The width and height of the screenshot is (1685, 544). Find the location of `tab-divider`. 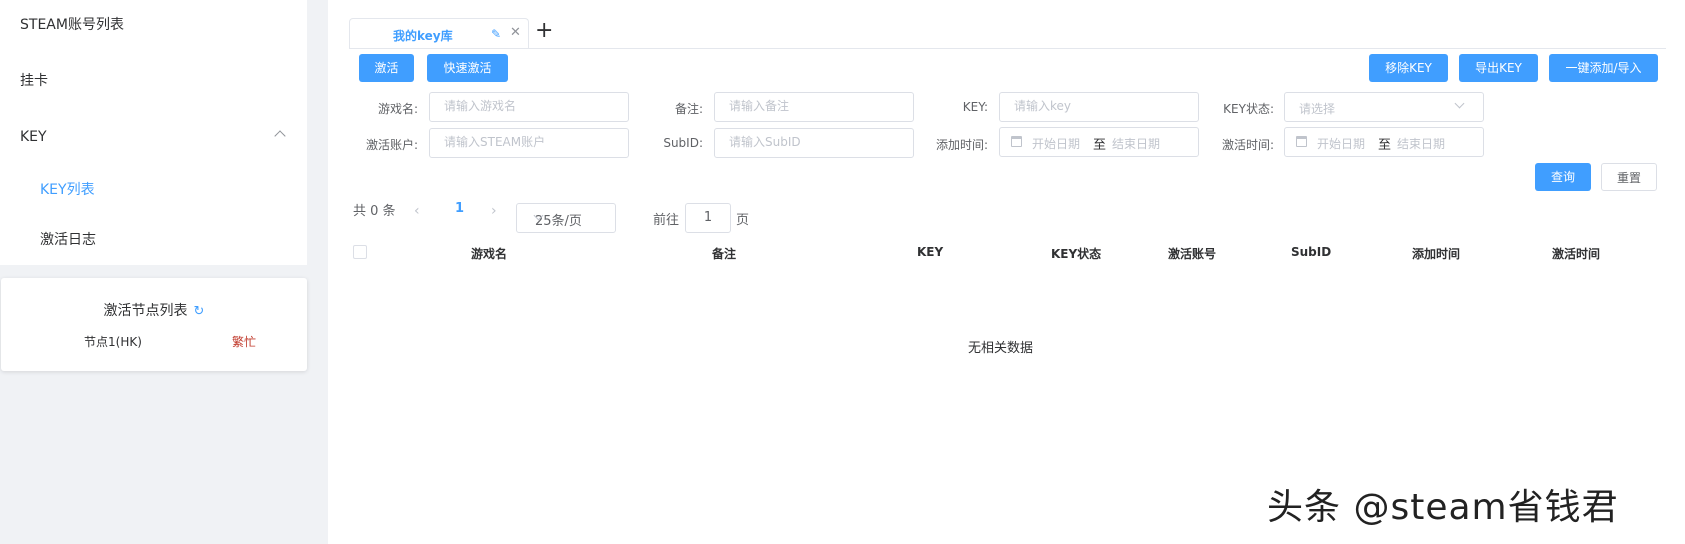

tab-divider is located at coordinates (1007, 48).